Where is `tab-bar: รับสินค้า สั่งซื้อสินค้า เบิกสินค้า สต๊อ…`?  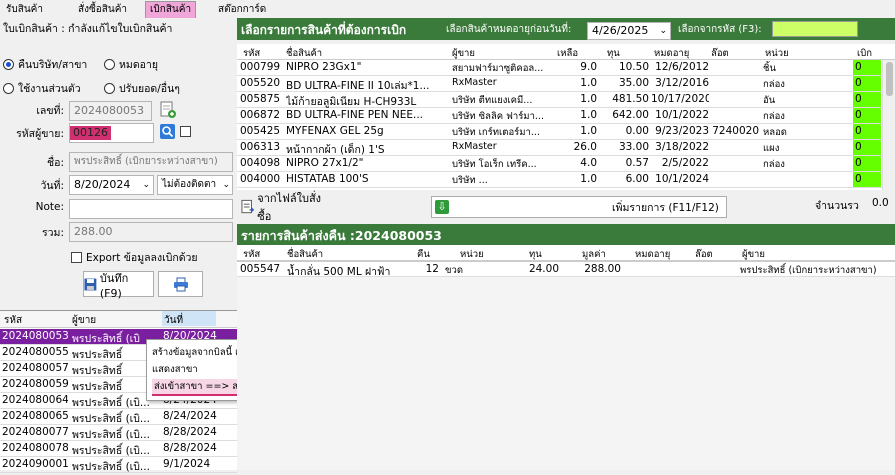
tab-bar: รับสินค้า สั่งซื้อสินค้า เบิกสินค้า สต๊อ… is located at coordinates (447, 9).